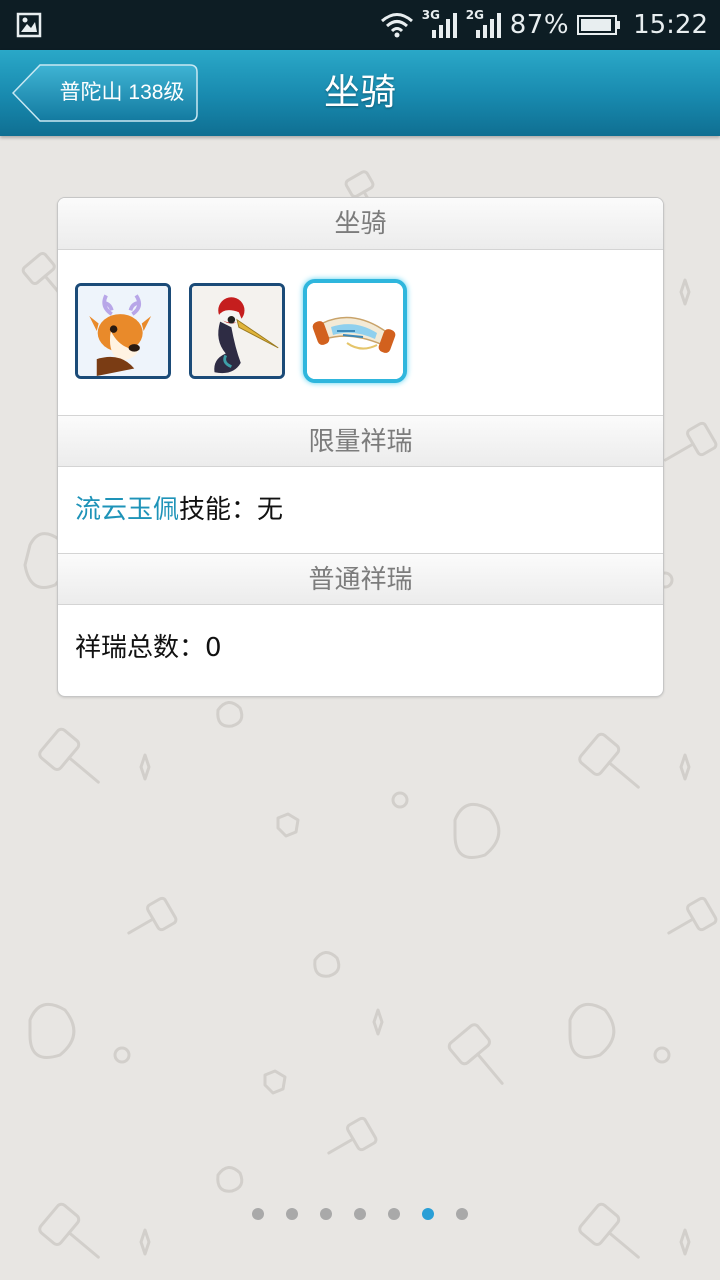 The width and height of the screenshot is (720, 1280). What do you see at coordinates (539, 25) in the screenshot?
I see `battery-percent: 87%` at bounding box center [539, 25].